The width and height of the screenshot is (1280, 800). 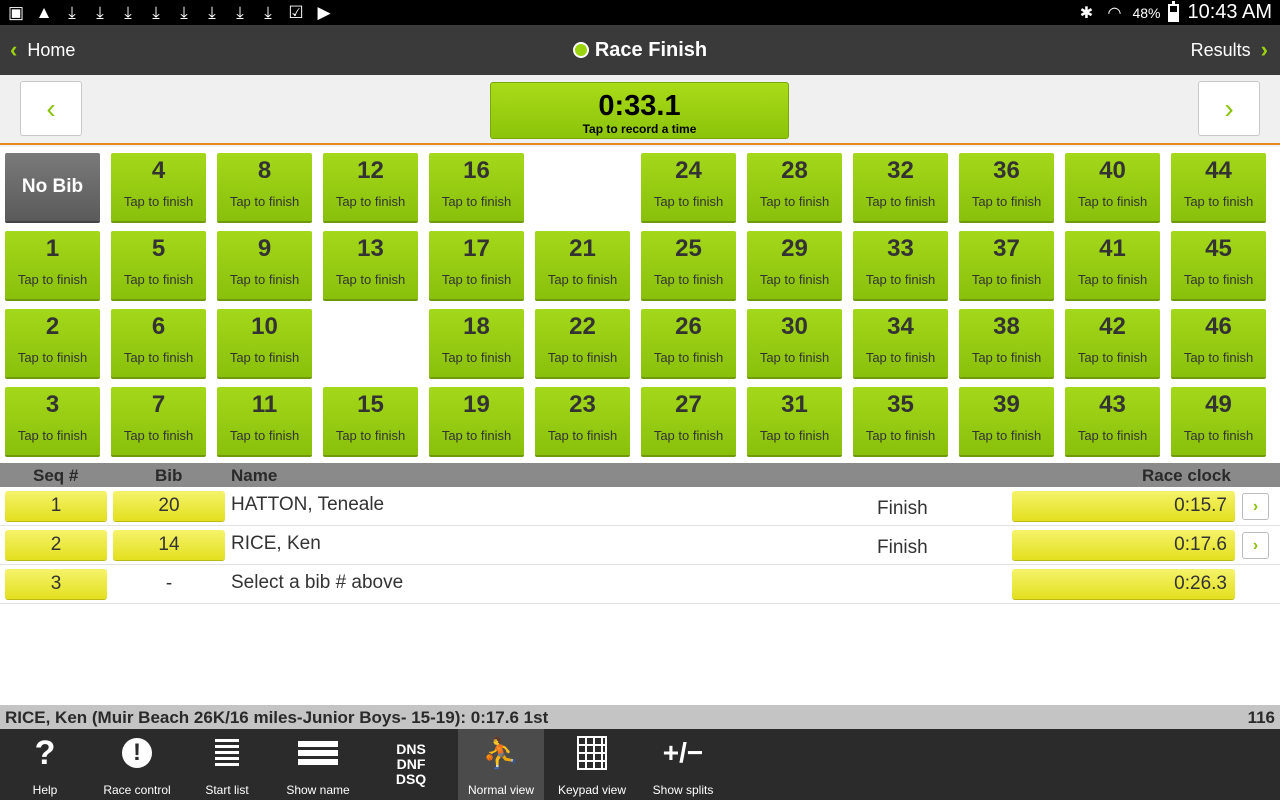 I want to click on bib-button-44: 44 Tap to finish, so click(x=1218, y=187).